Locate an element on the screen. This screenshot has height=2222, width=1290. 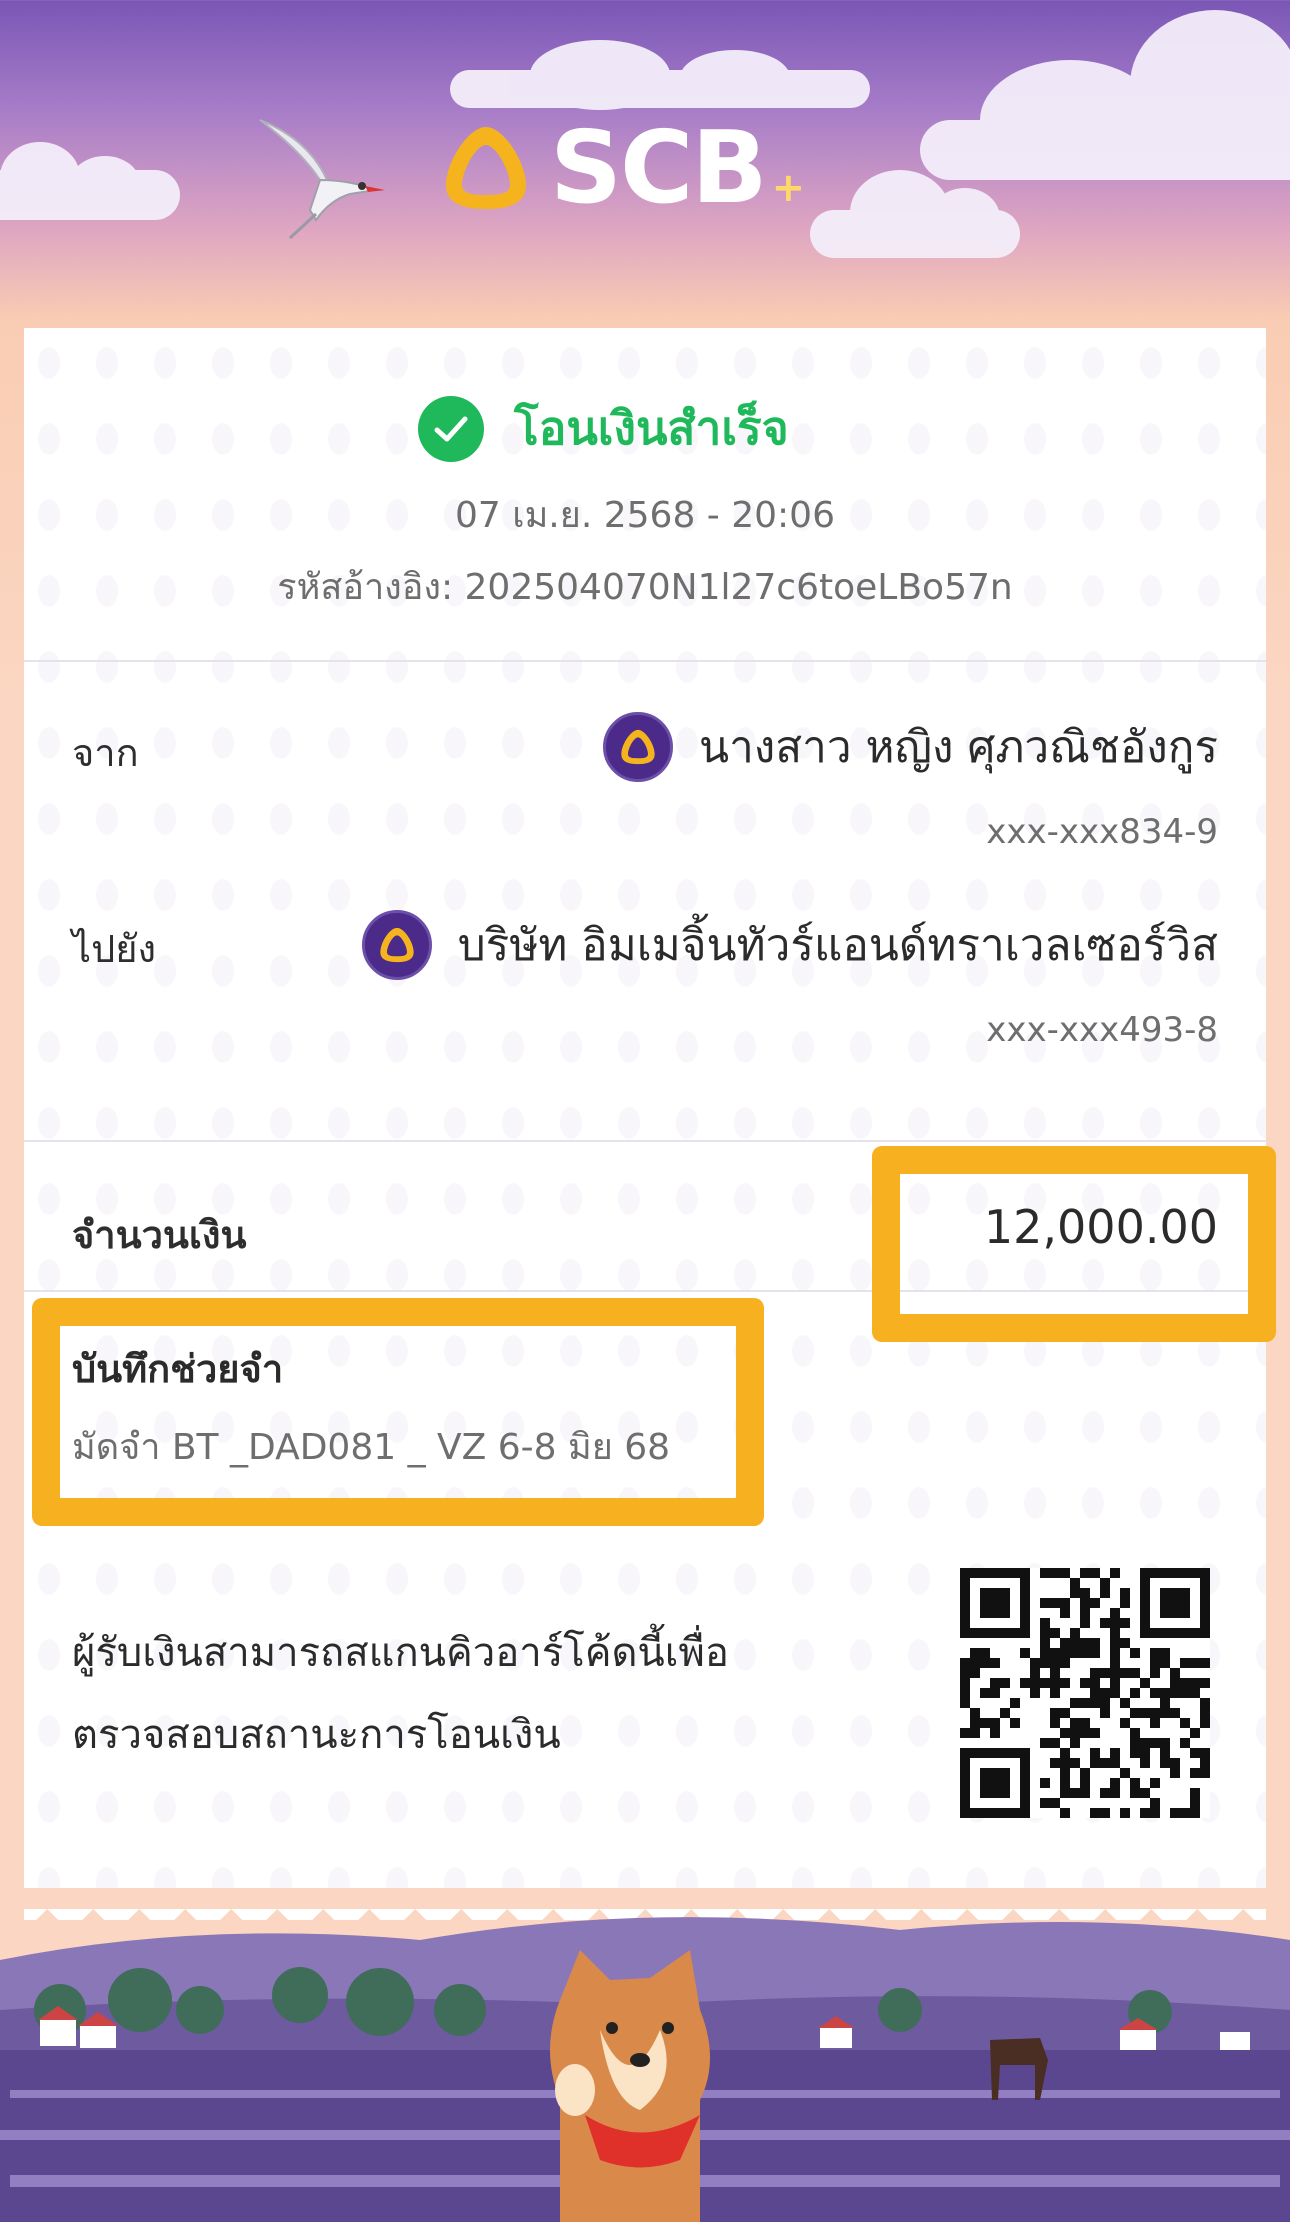
qr-code is located at coordinates (1085, 1693).